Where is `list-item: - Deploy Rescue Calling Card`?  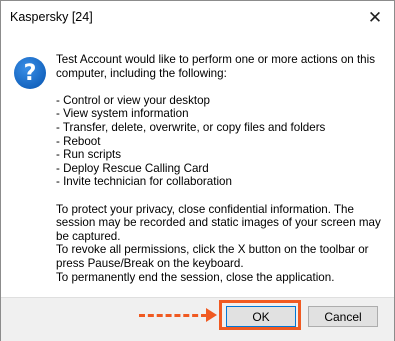
list-item: - Deploy Rescue Calling Card is located at coordinates (132, 168).